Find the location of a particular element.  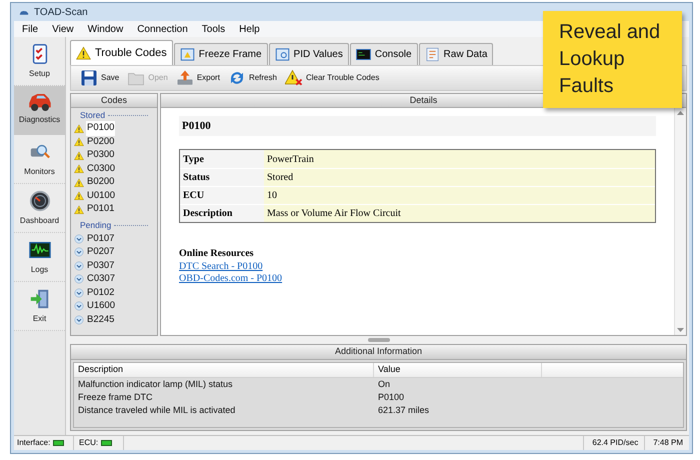

table-cell-text: P0100 is located at coordinates (391, 397).